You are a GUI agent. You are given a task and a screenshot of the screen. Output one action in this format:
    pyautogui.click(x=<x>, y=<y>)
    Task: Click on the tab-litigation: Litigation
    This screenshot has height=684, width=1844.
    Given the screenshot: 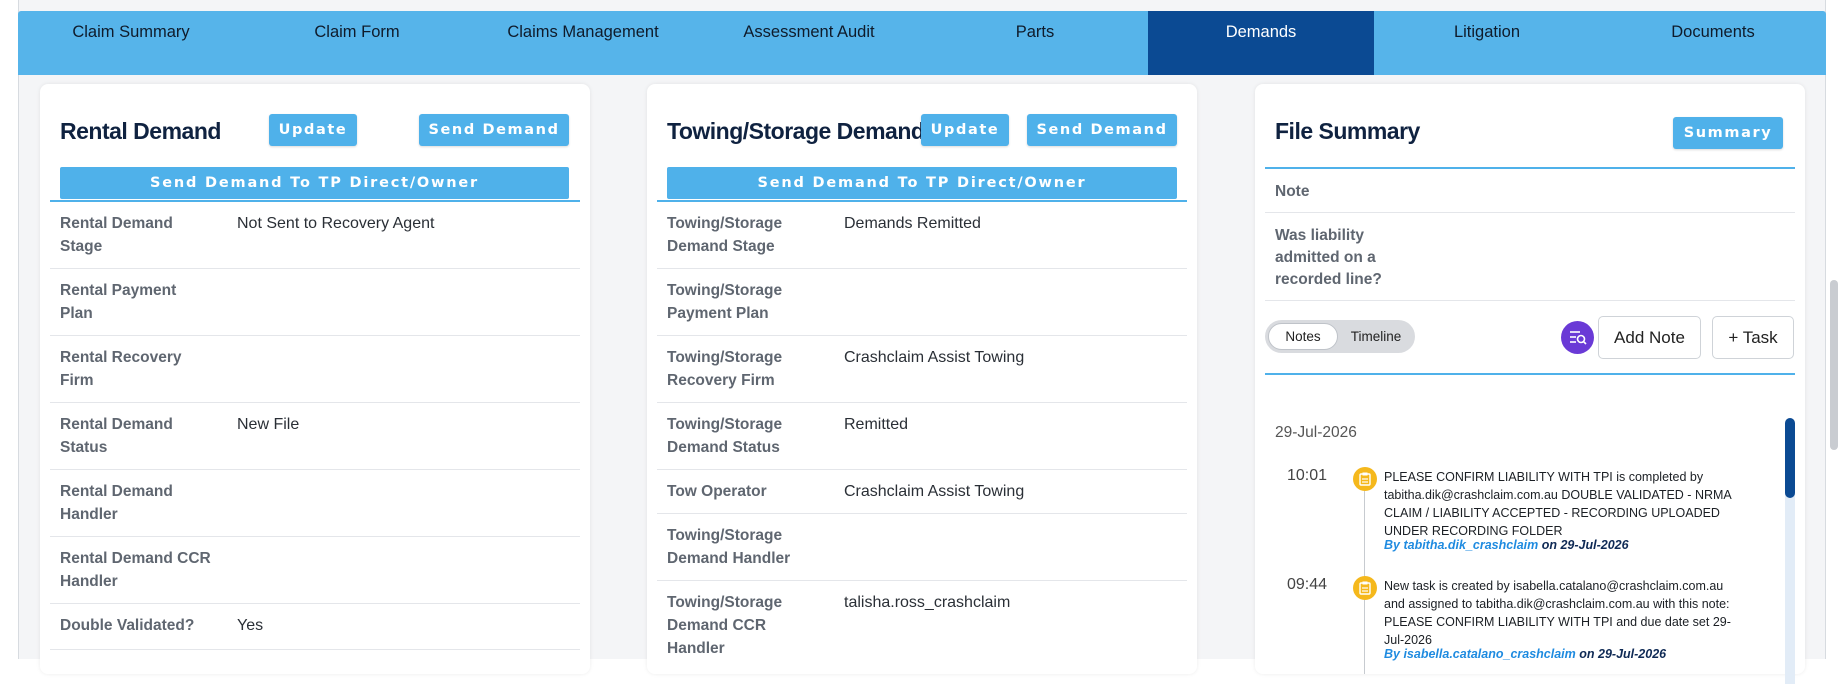 What is the action you would take?
    pyautogui.click(x=1487, y=43)
    